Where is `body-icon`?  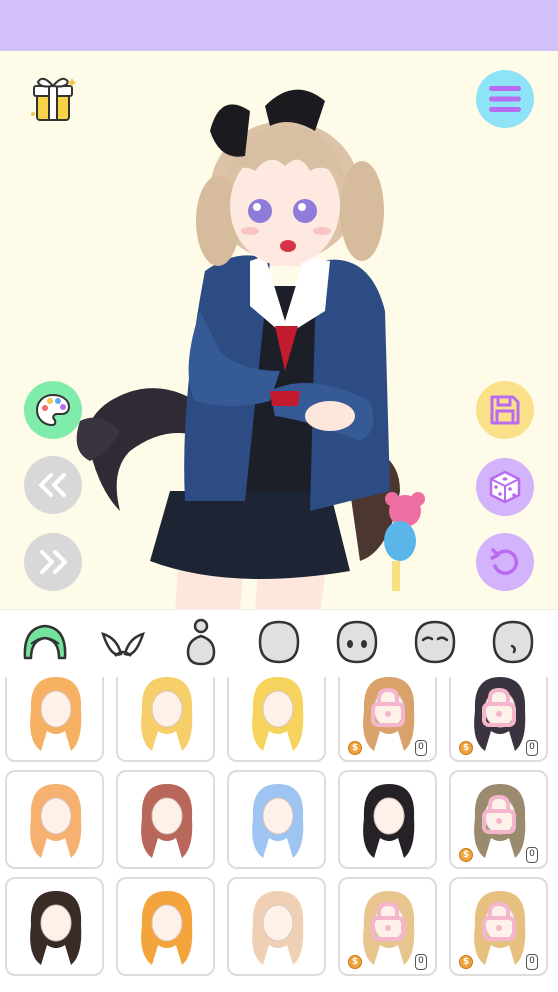 body-icon is located at coordinates (201, 644).